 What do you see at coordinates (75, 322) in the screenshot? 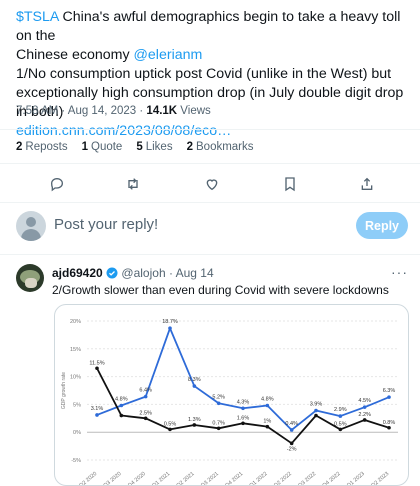
I see `y-tick-label: 20%` at bounding box center [75, 322].